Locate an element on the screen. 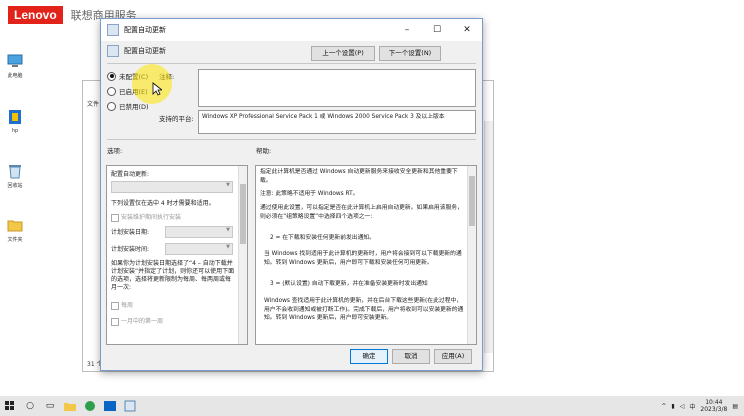  explorer-scrollbar is located at coordinates (488, 237).